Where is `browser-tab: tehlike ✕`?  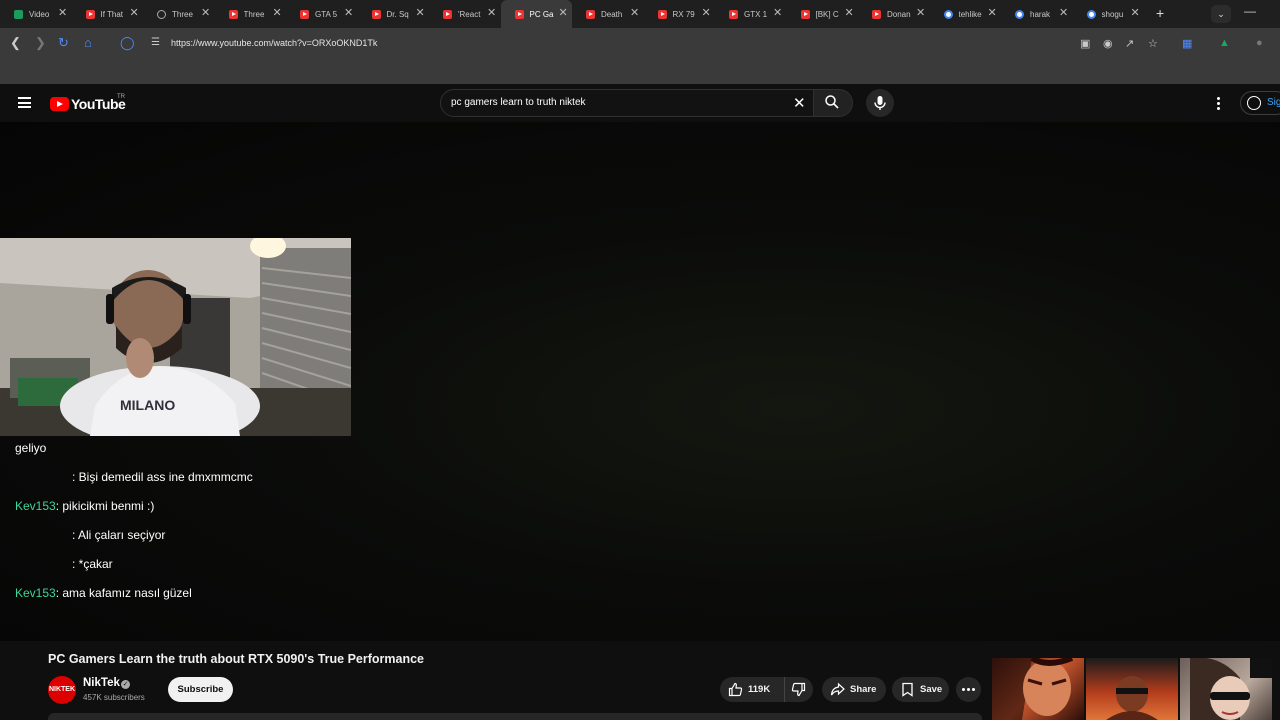 browser-tab: tehlike ✕ is located at coordinates (966, 14).